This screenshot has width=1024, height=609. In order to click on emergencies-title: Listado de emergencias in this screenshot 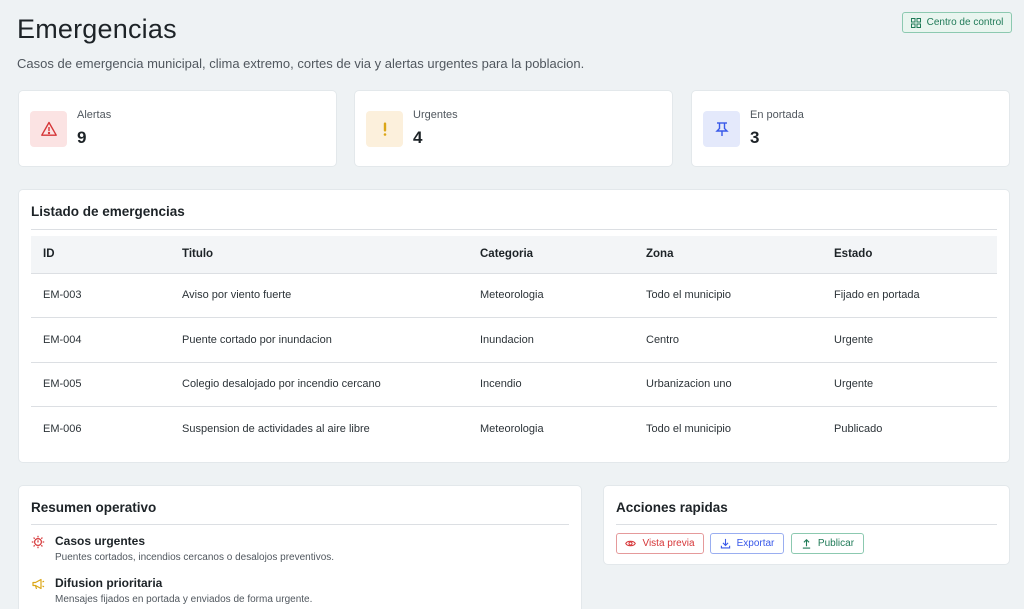, I will do `click(108, 211)`.